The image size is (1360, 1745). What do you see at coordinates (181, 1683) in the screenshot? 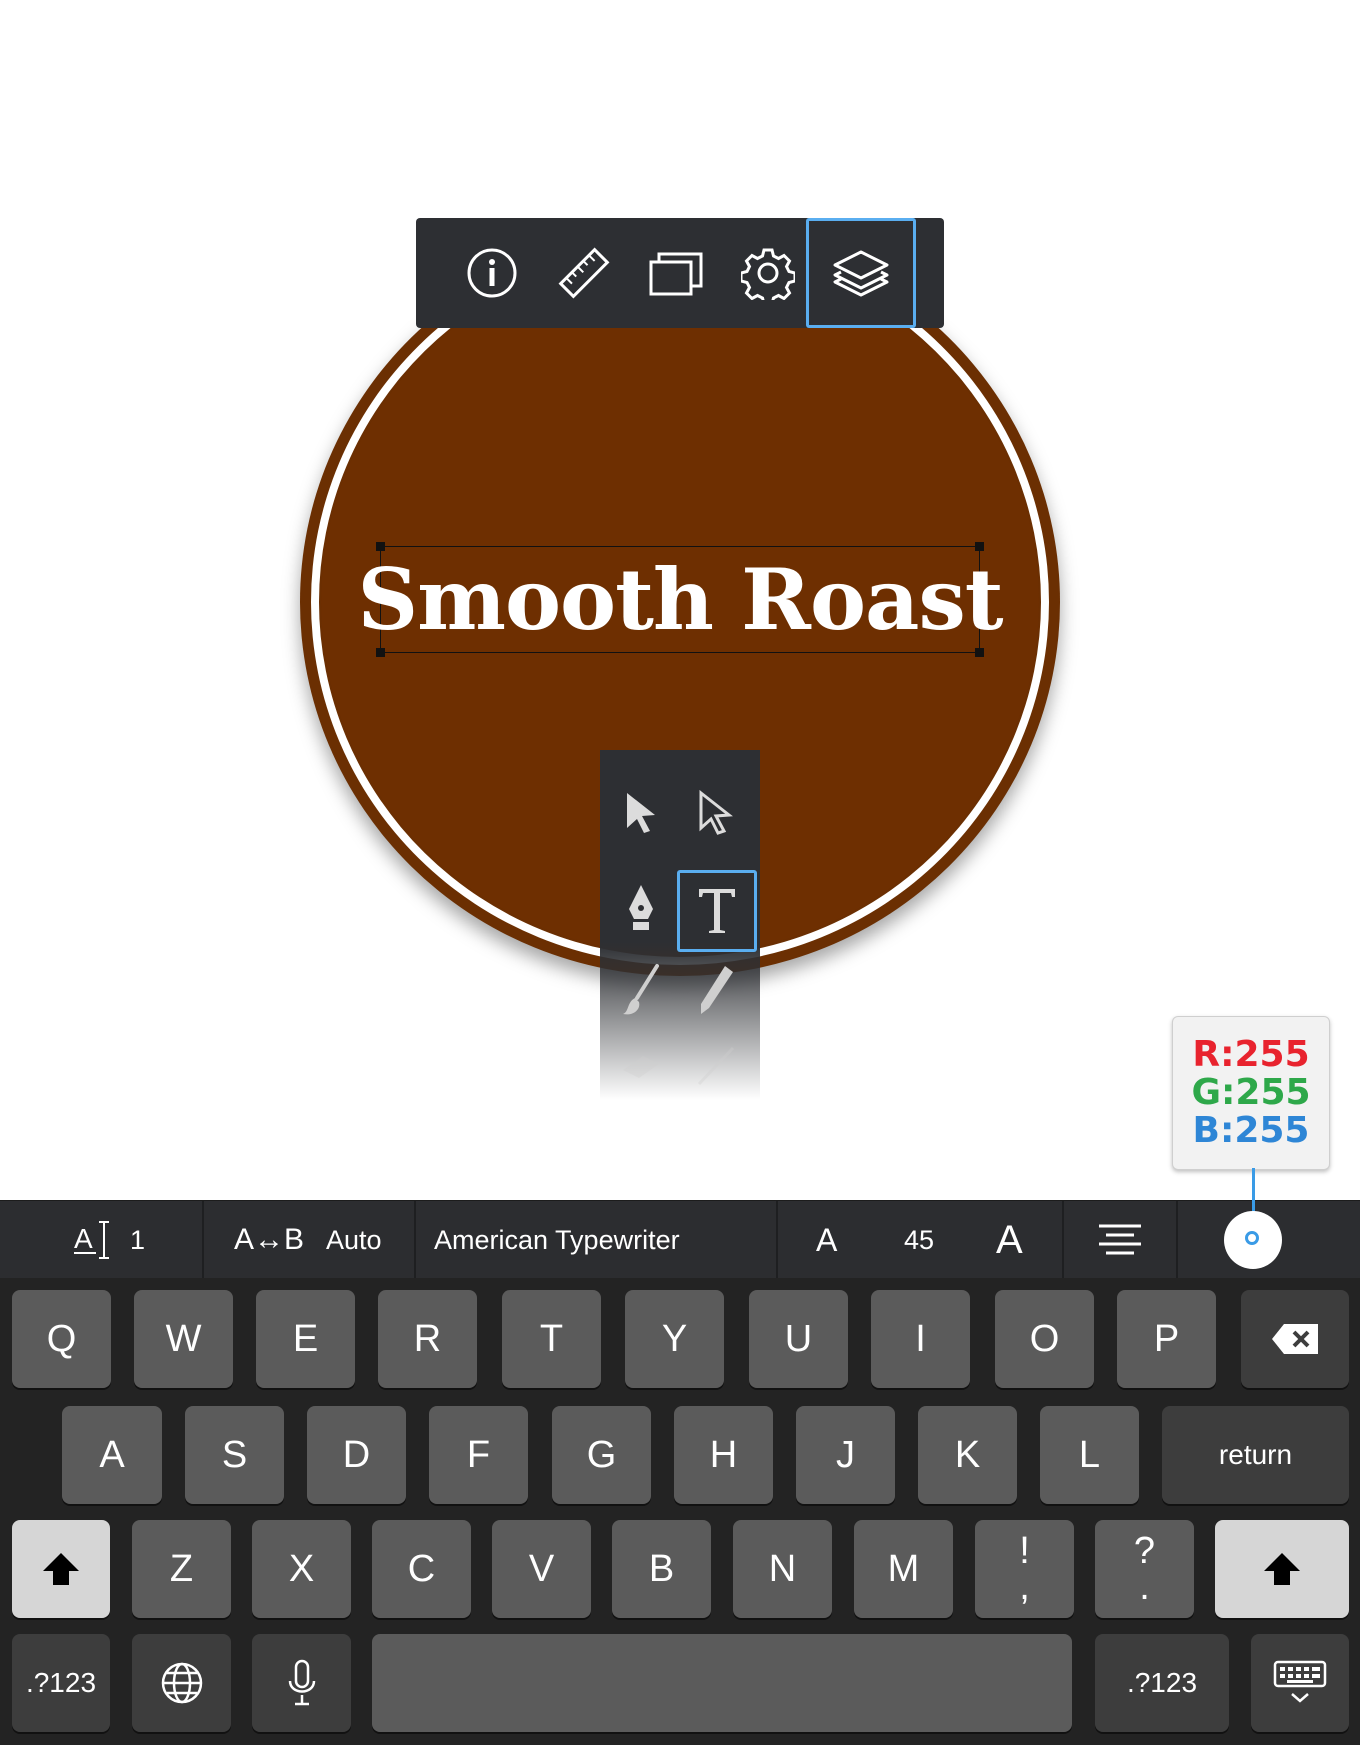
I see `globe-key` at bounding box center [181, 1683].